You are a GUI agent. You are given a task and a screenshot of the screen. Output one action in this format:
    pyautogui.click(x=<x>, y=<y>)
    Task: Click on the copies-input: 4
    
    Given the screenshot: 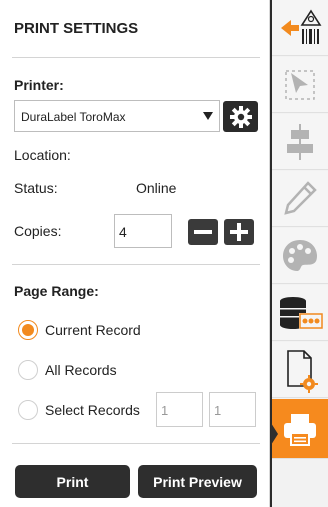 What is the action you would take?
    pyautogui.click(x=143, y=231)
    